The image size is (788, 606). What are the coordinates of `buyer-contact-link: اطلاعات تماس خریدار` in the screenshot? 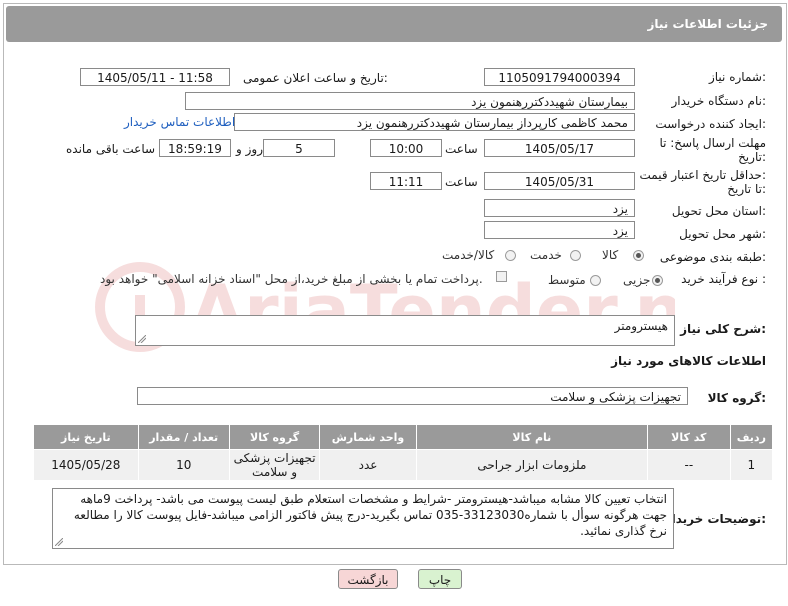 It's located at (179, 122).